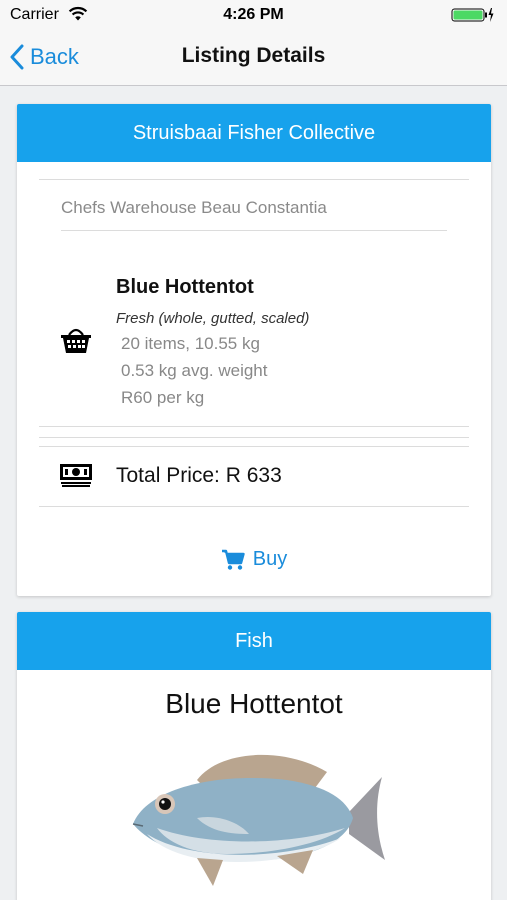 The height and width of the screenshot is (900, 507). I want to click on total-price: Total Price: R 633, so click(199, 475).